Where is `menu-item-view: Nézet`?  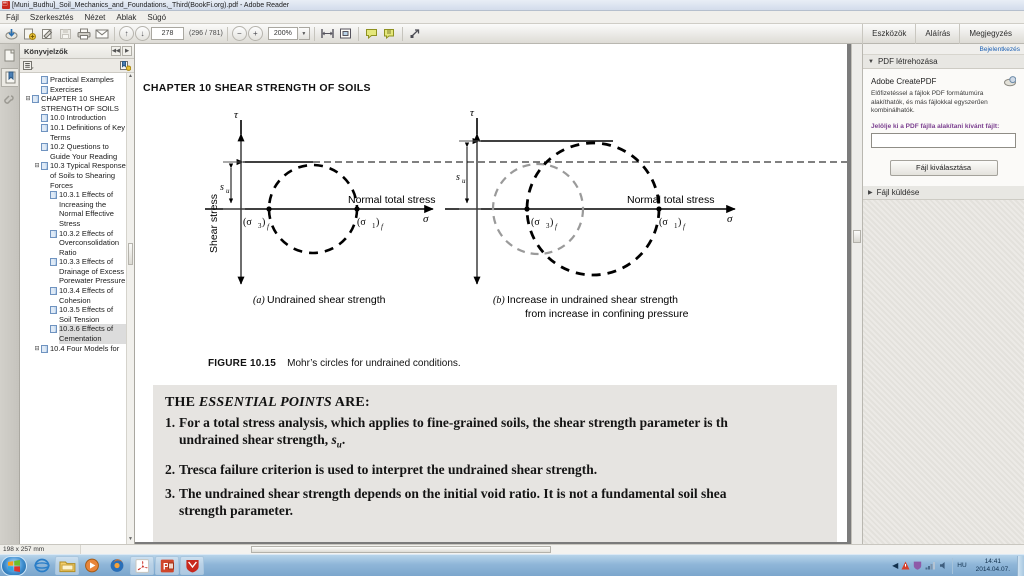
menu-item-view: Nézet is located at coordinates (94, 17).